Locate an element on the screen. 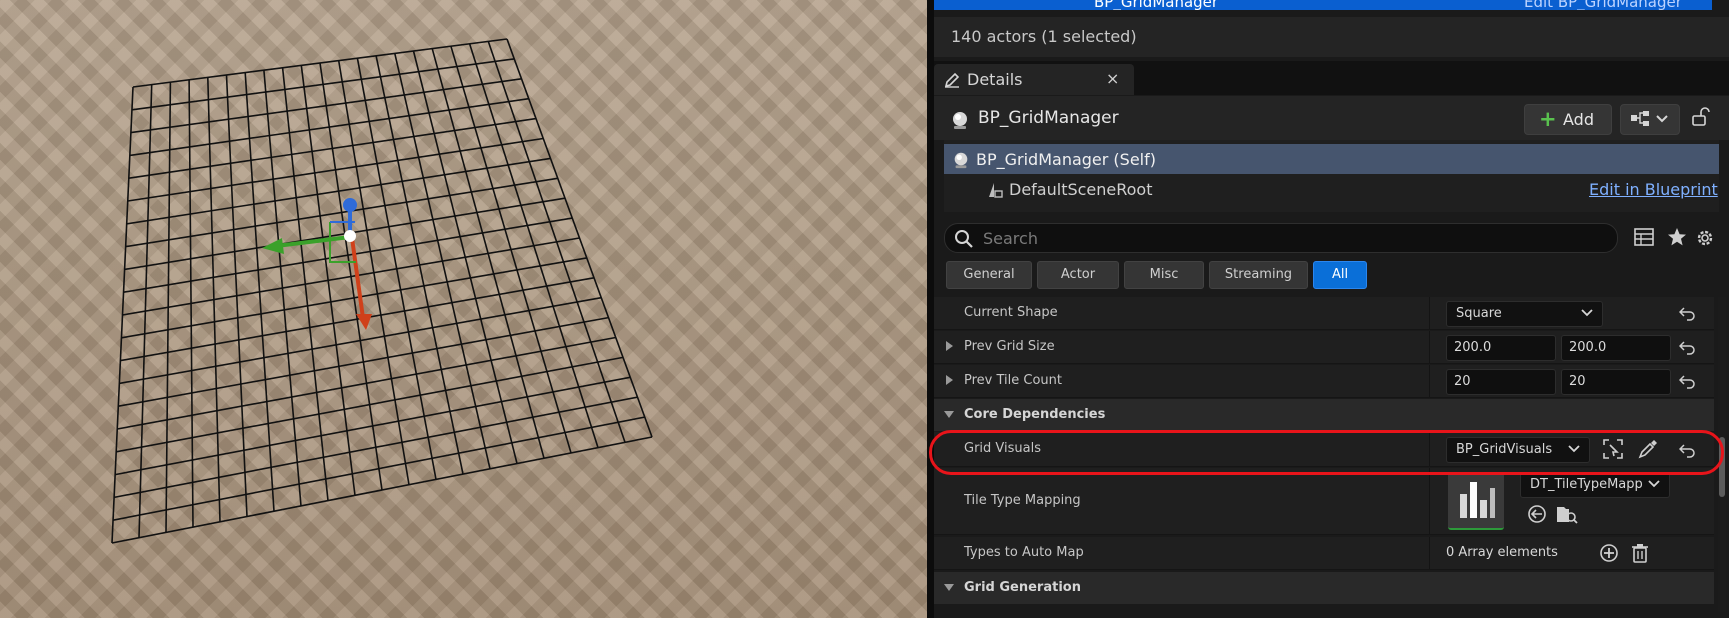 The height and width of the screenshot is (618, 1729). search-row is located at coordinates (1331, 238).